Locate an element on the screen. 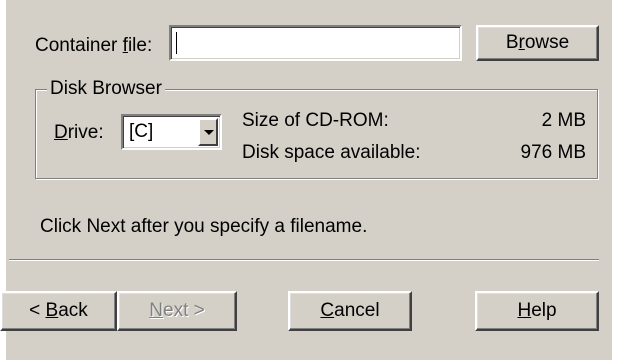 The height and width of the screenshot is (360, 618). browse-button-label: Browse is located at coordinates (537, 42).